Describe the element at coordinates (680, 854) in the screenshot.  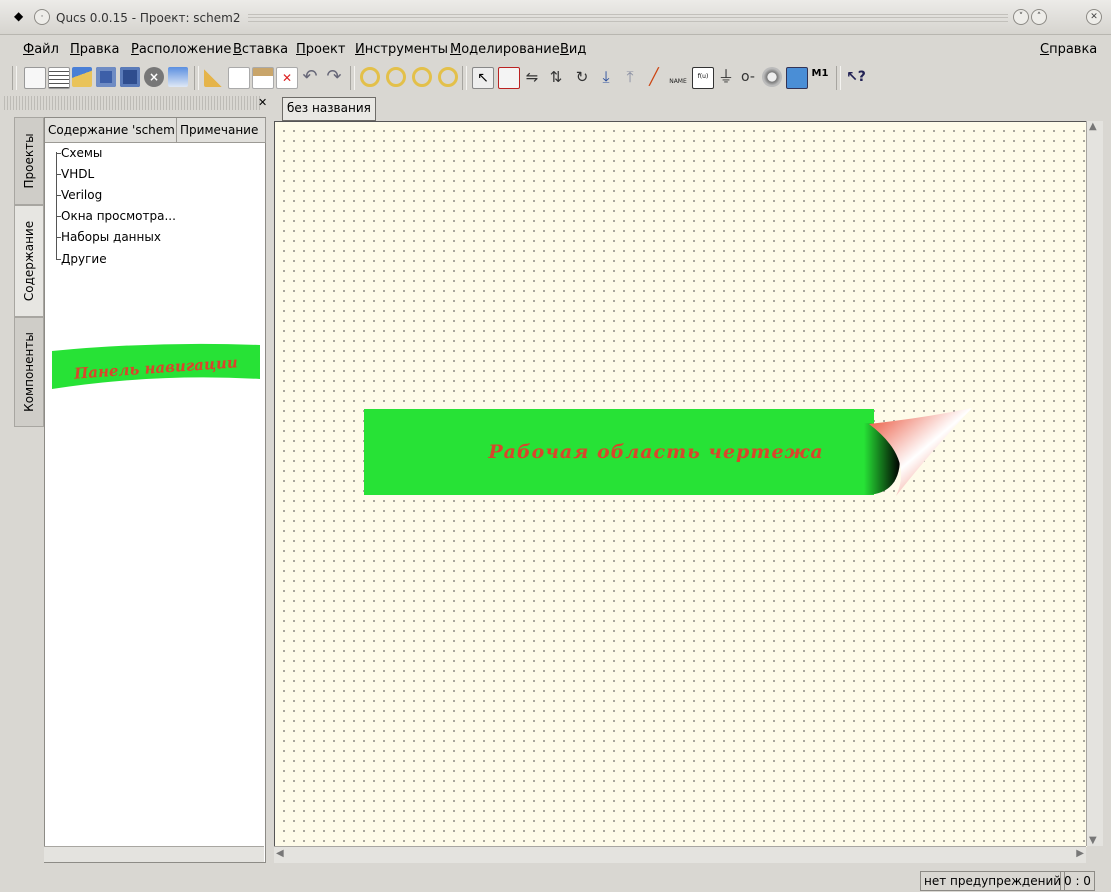
I see `canvas-horizontal-scrollbar: ◀ ▶` at that location.